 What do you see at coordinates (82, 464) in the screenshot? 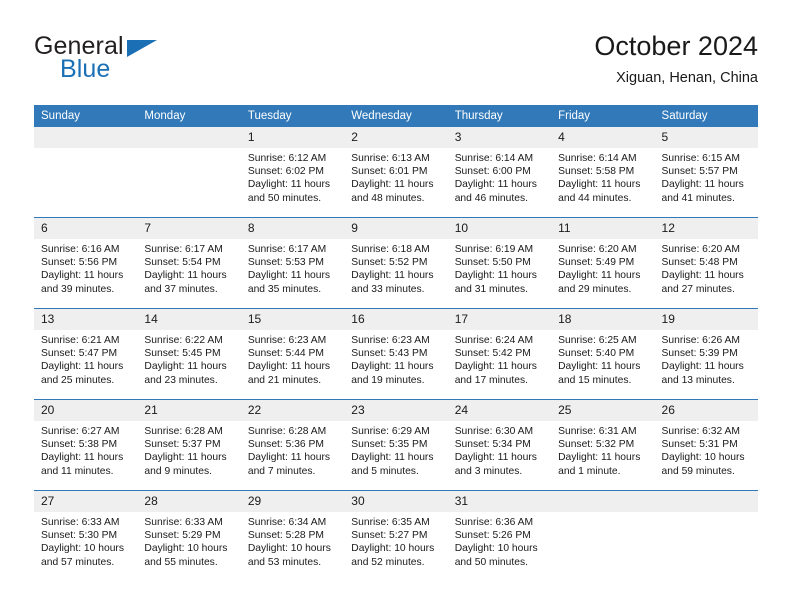
I see `daylight-text: Daylight: 11 hours and 11 minutes.` at bounding box center [82, 464].